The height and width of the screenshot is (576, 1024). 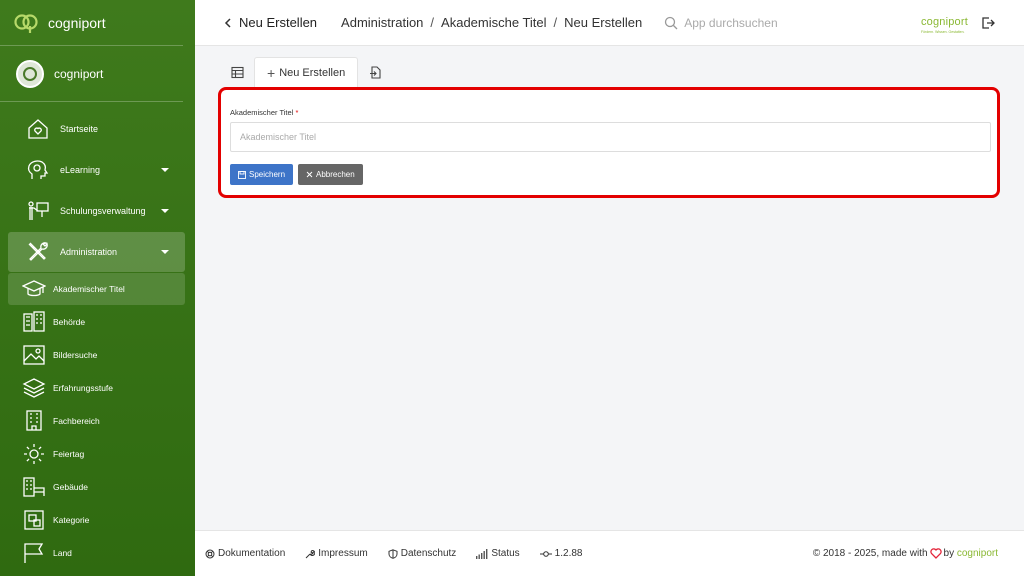 What do you see at coordinates (988, 23) in the screenshot?
I see `logout-icon` at bounding box center [988, 23].